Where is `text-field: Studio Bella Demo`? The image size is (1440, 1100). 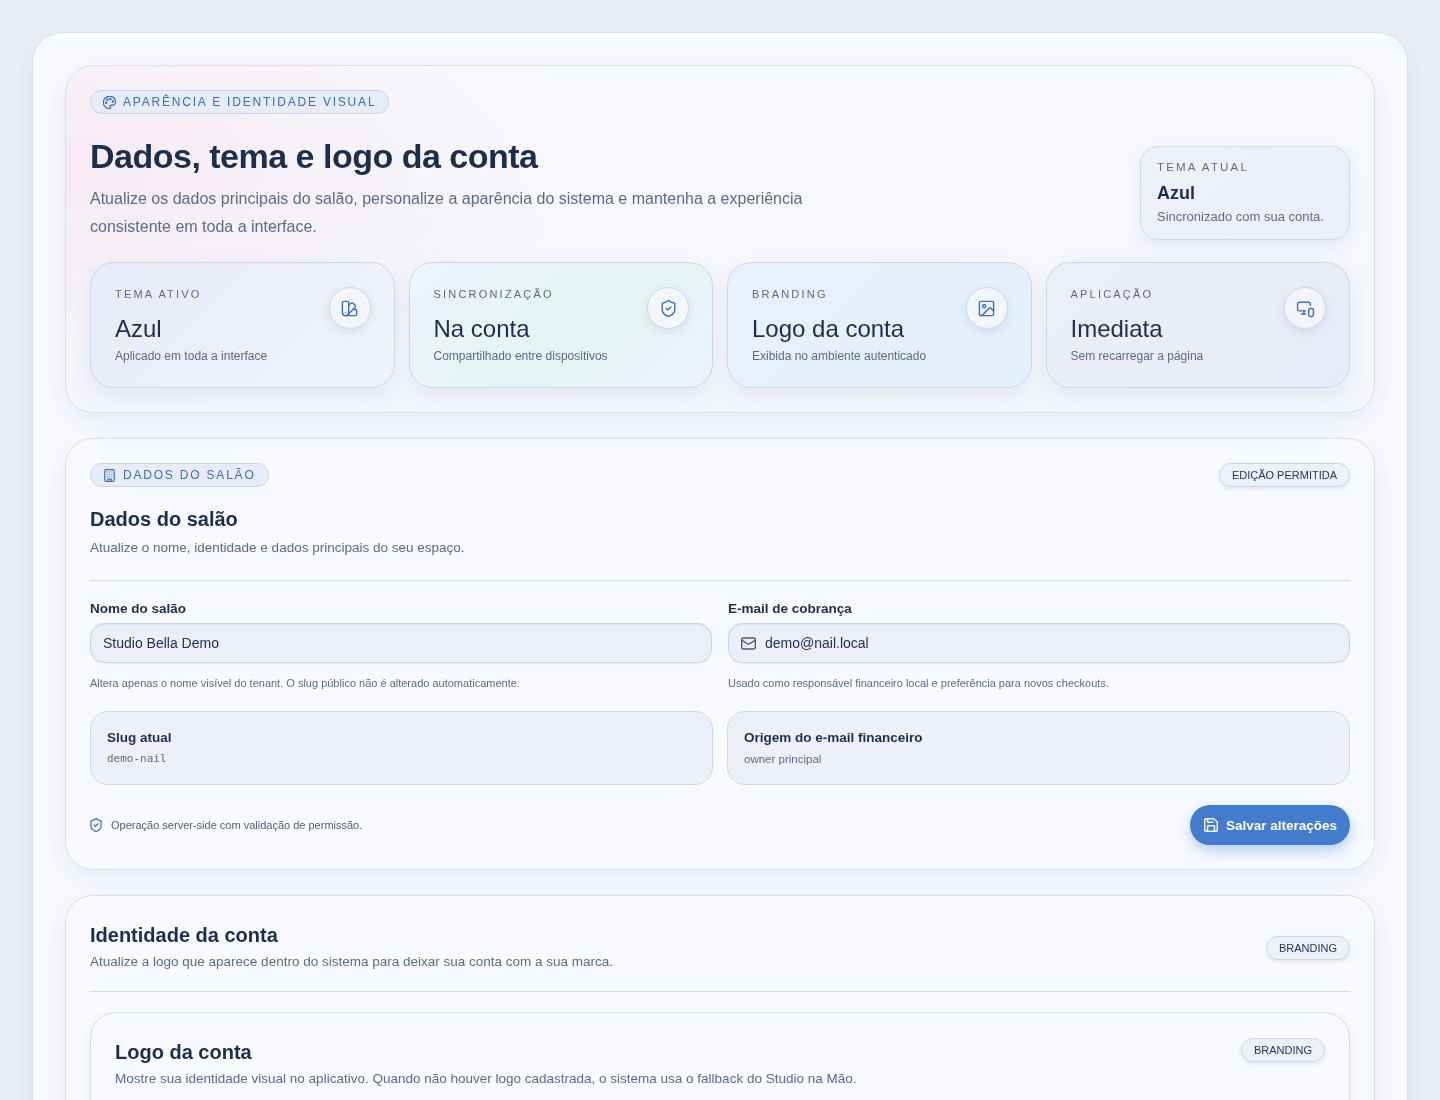 text-field: Studio Bella Demo is located at coordinates (401, 643).